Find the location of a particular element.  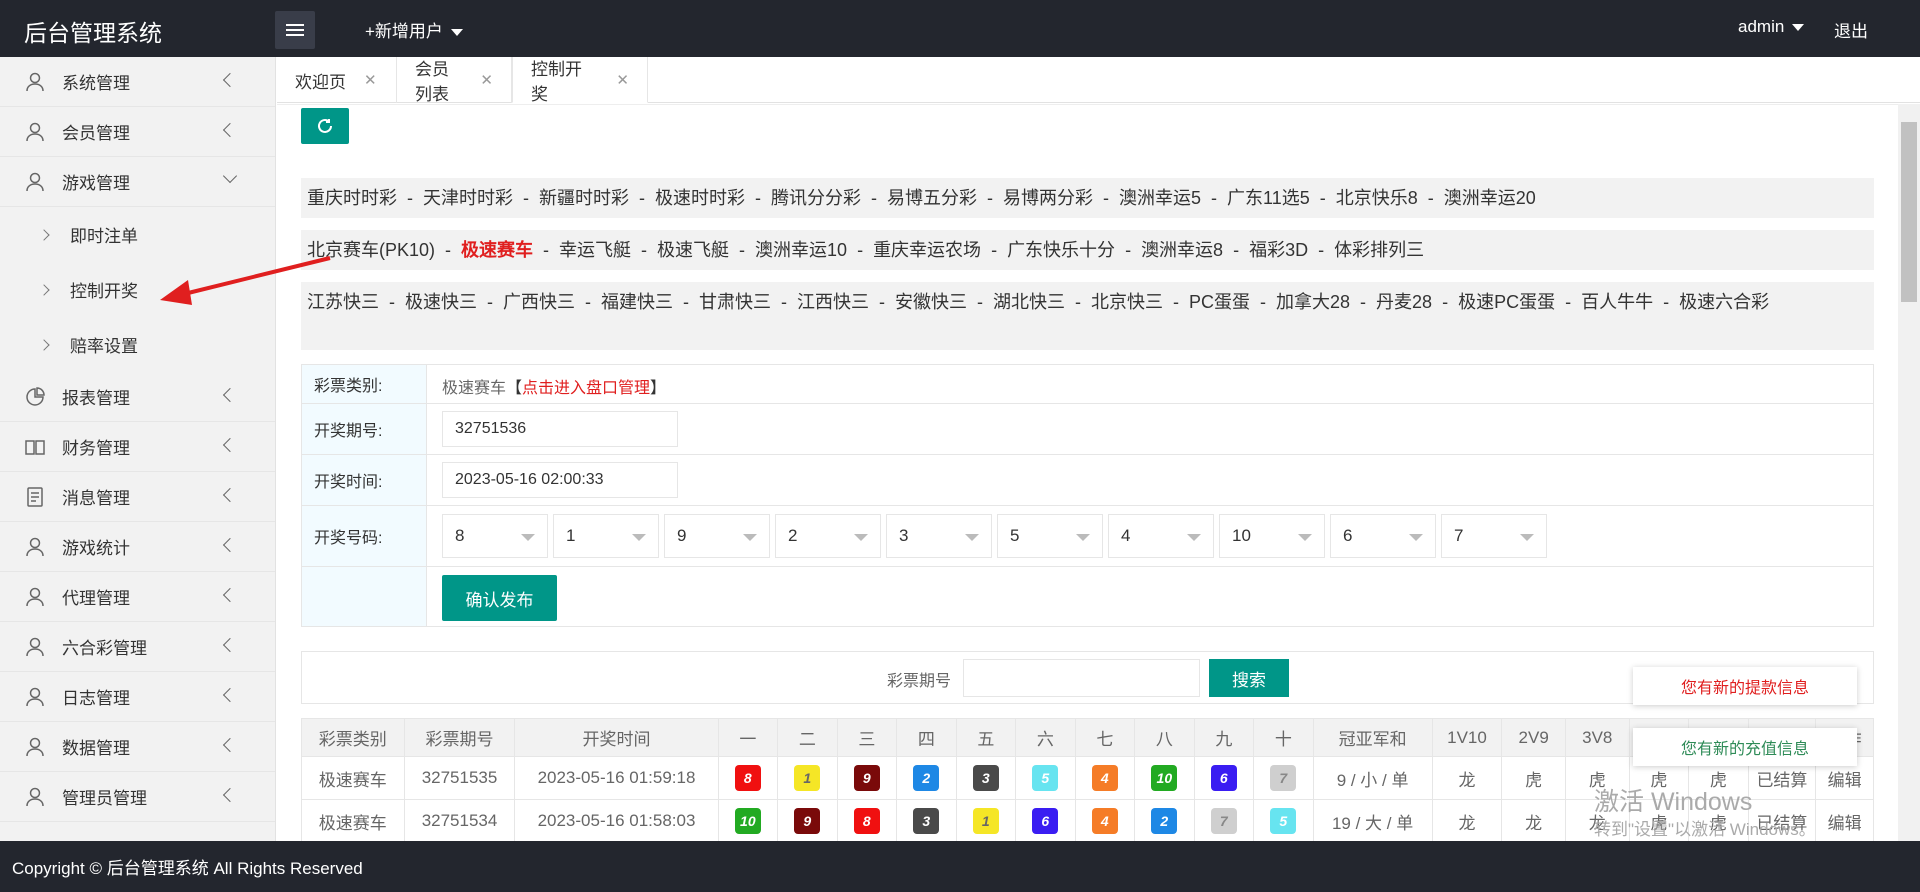

lottery-link: 江西快三 is located at coordinates (833, 302).